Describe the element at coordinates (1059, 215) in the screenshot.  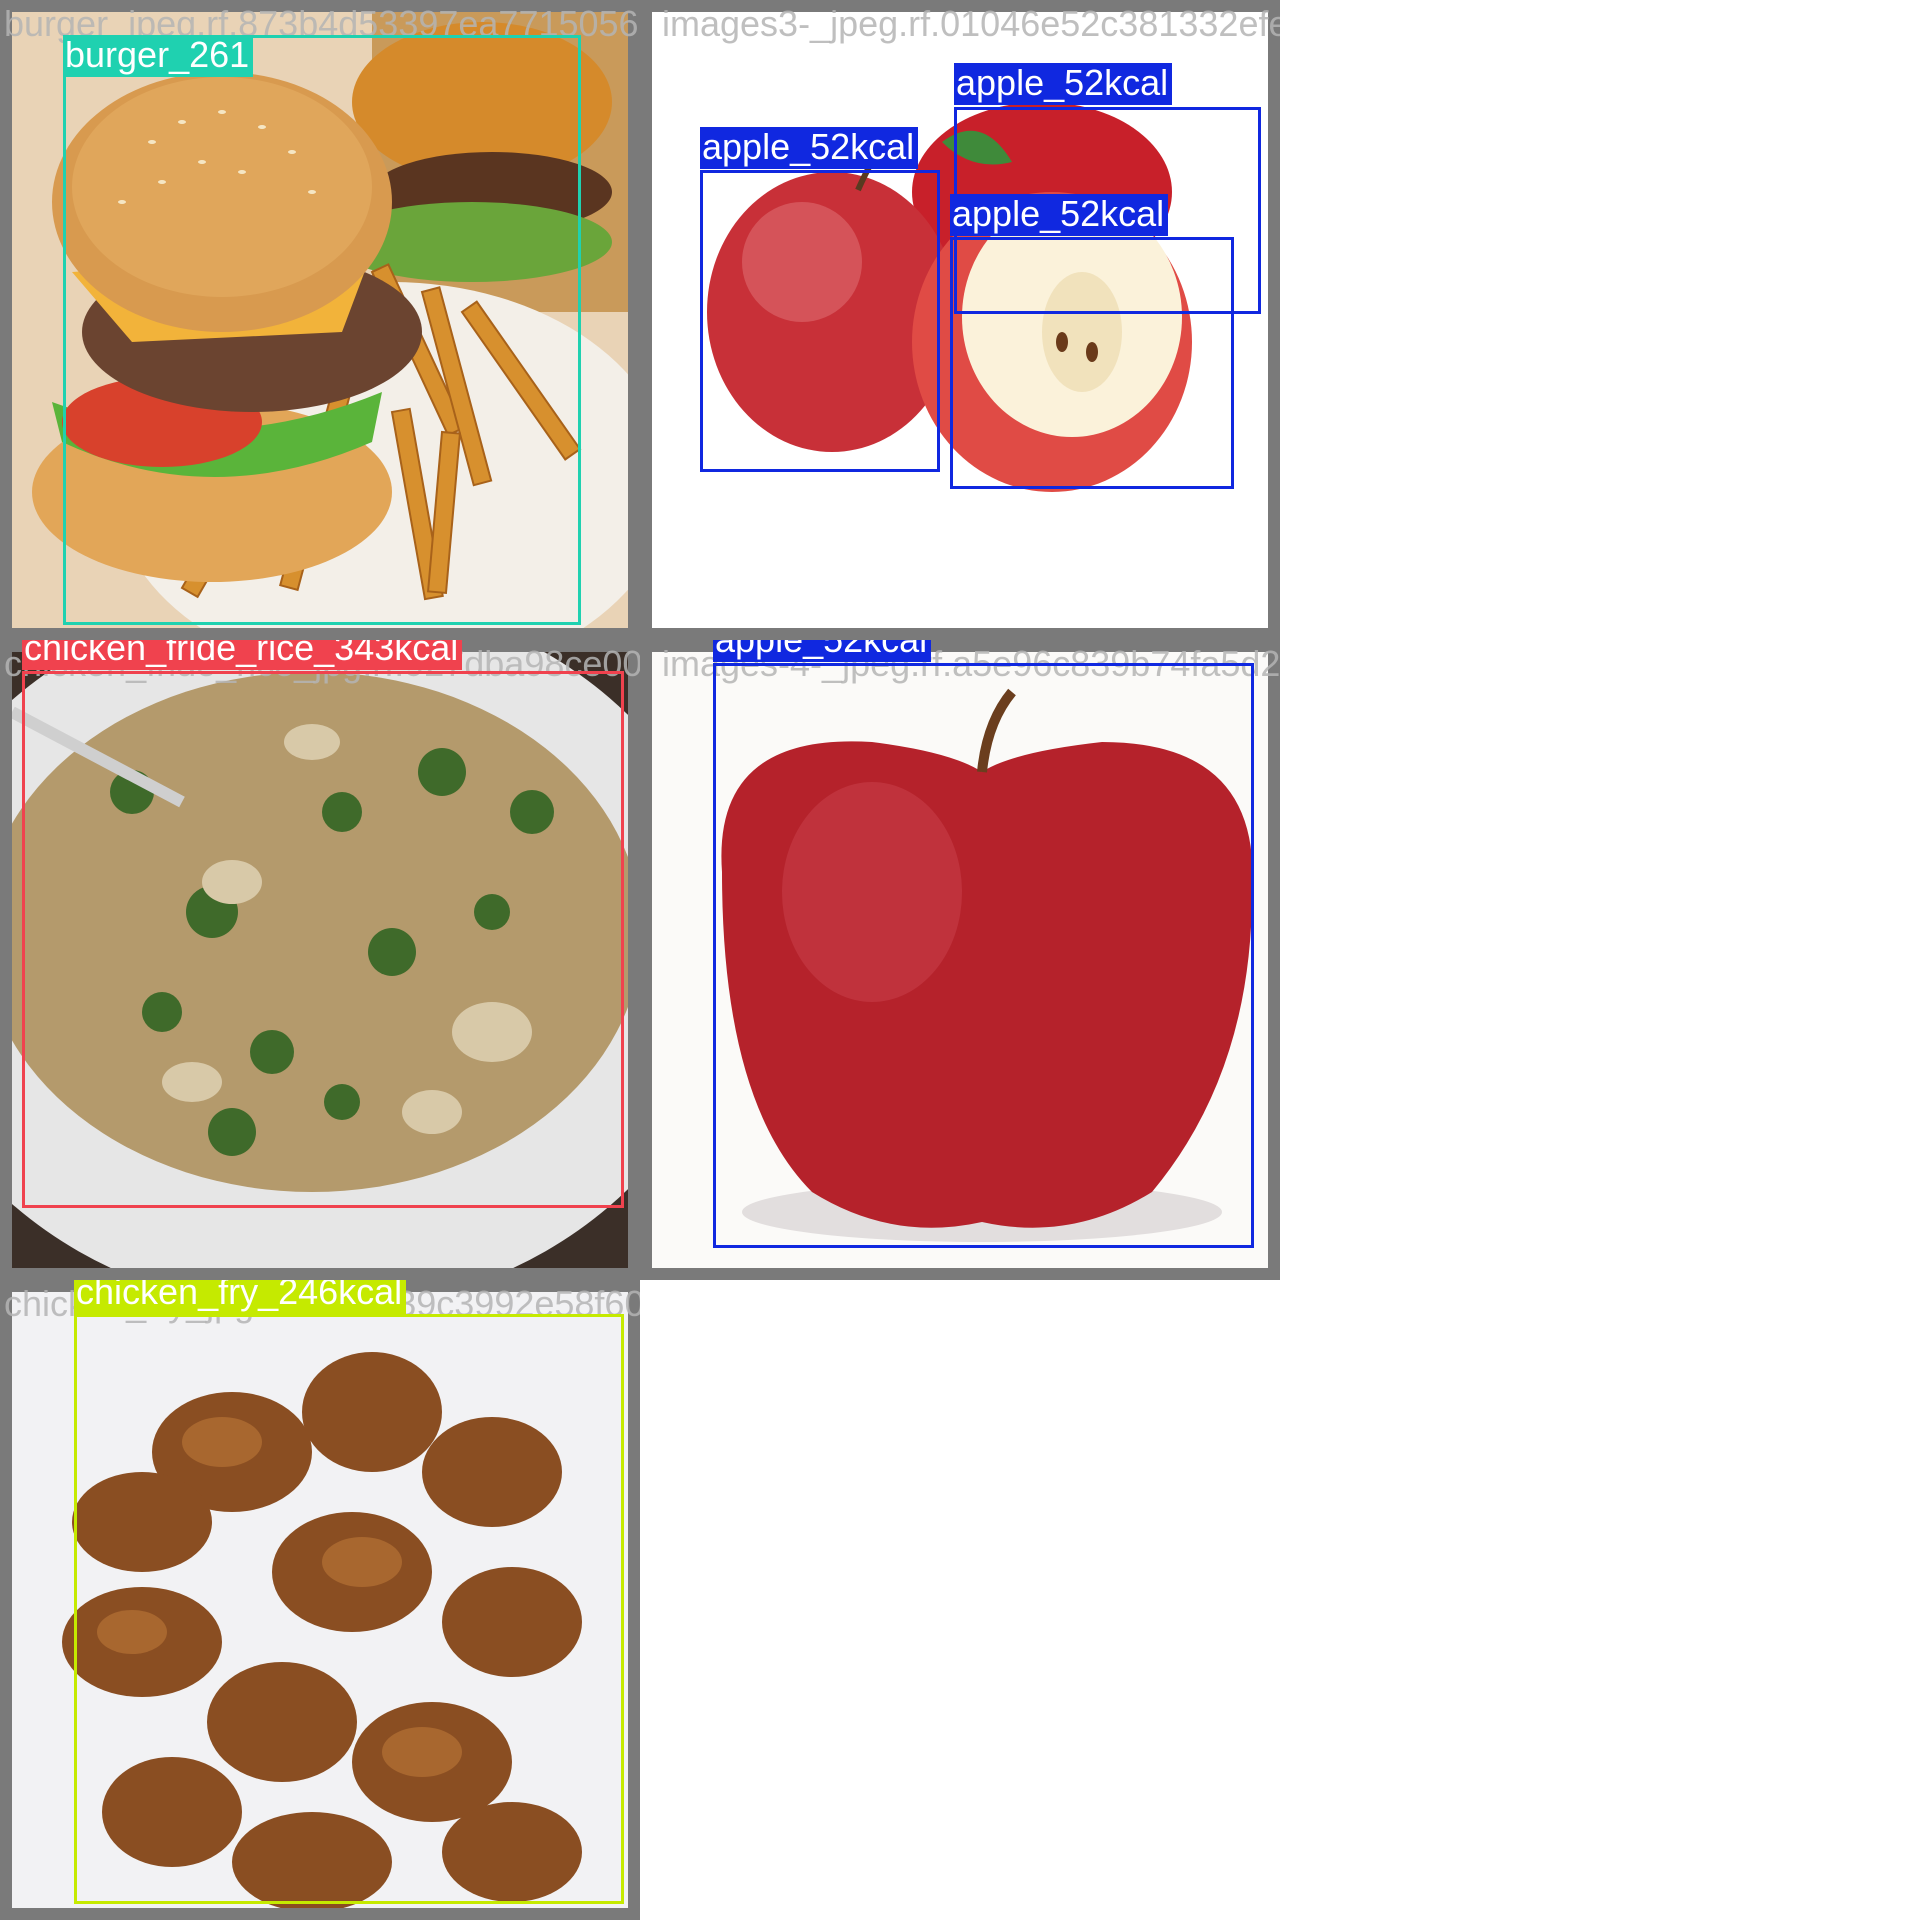
I see `detection-label-apple-3: apple_52kcal` at that location.